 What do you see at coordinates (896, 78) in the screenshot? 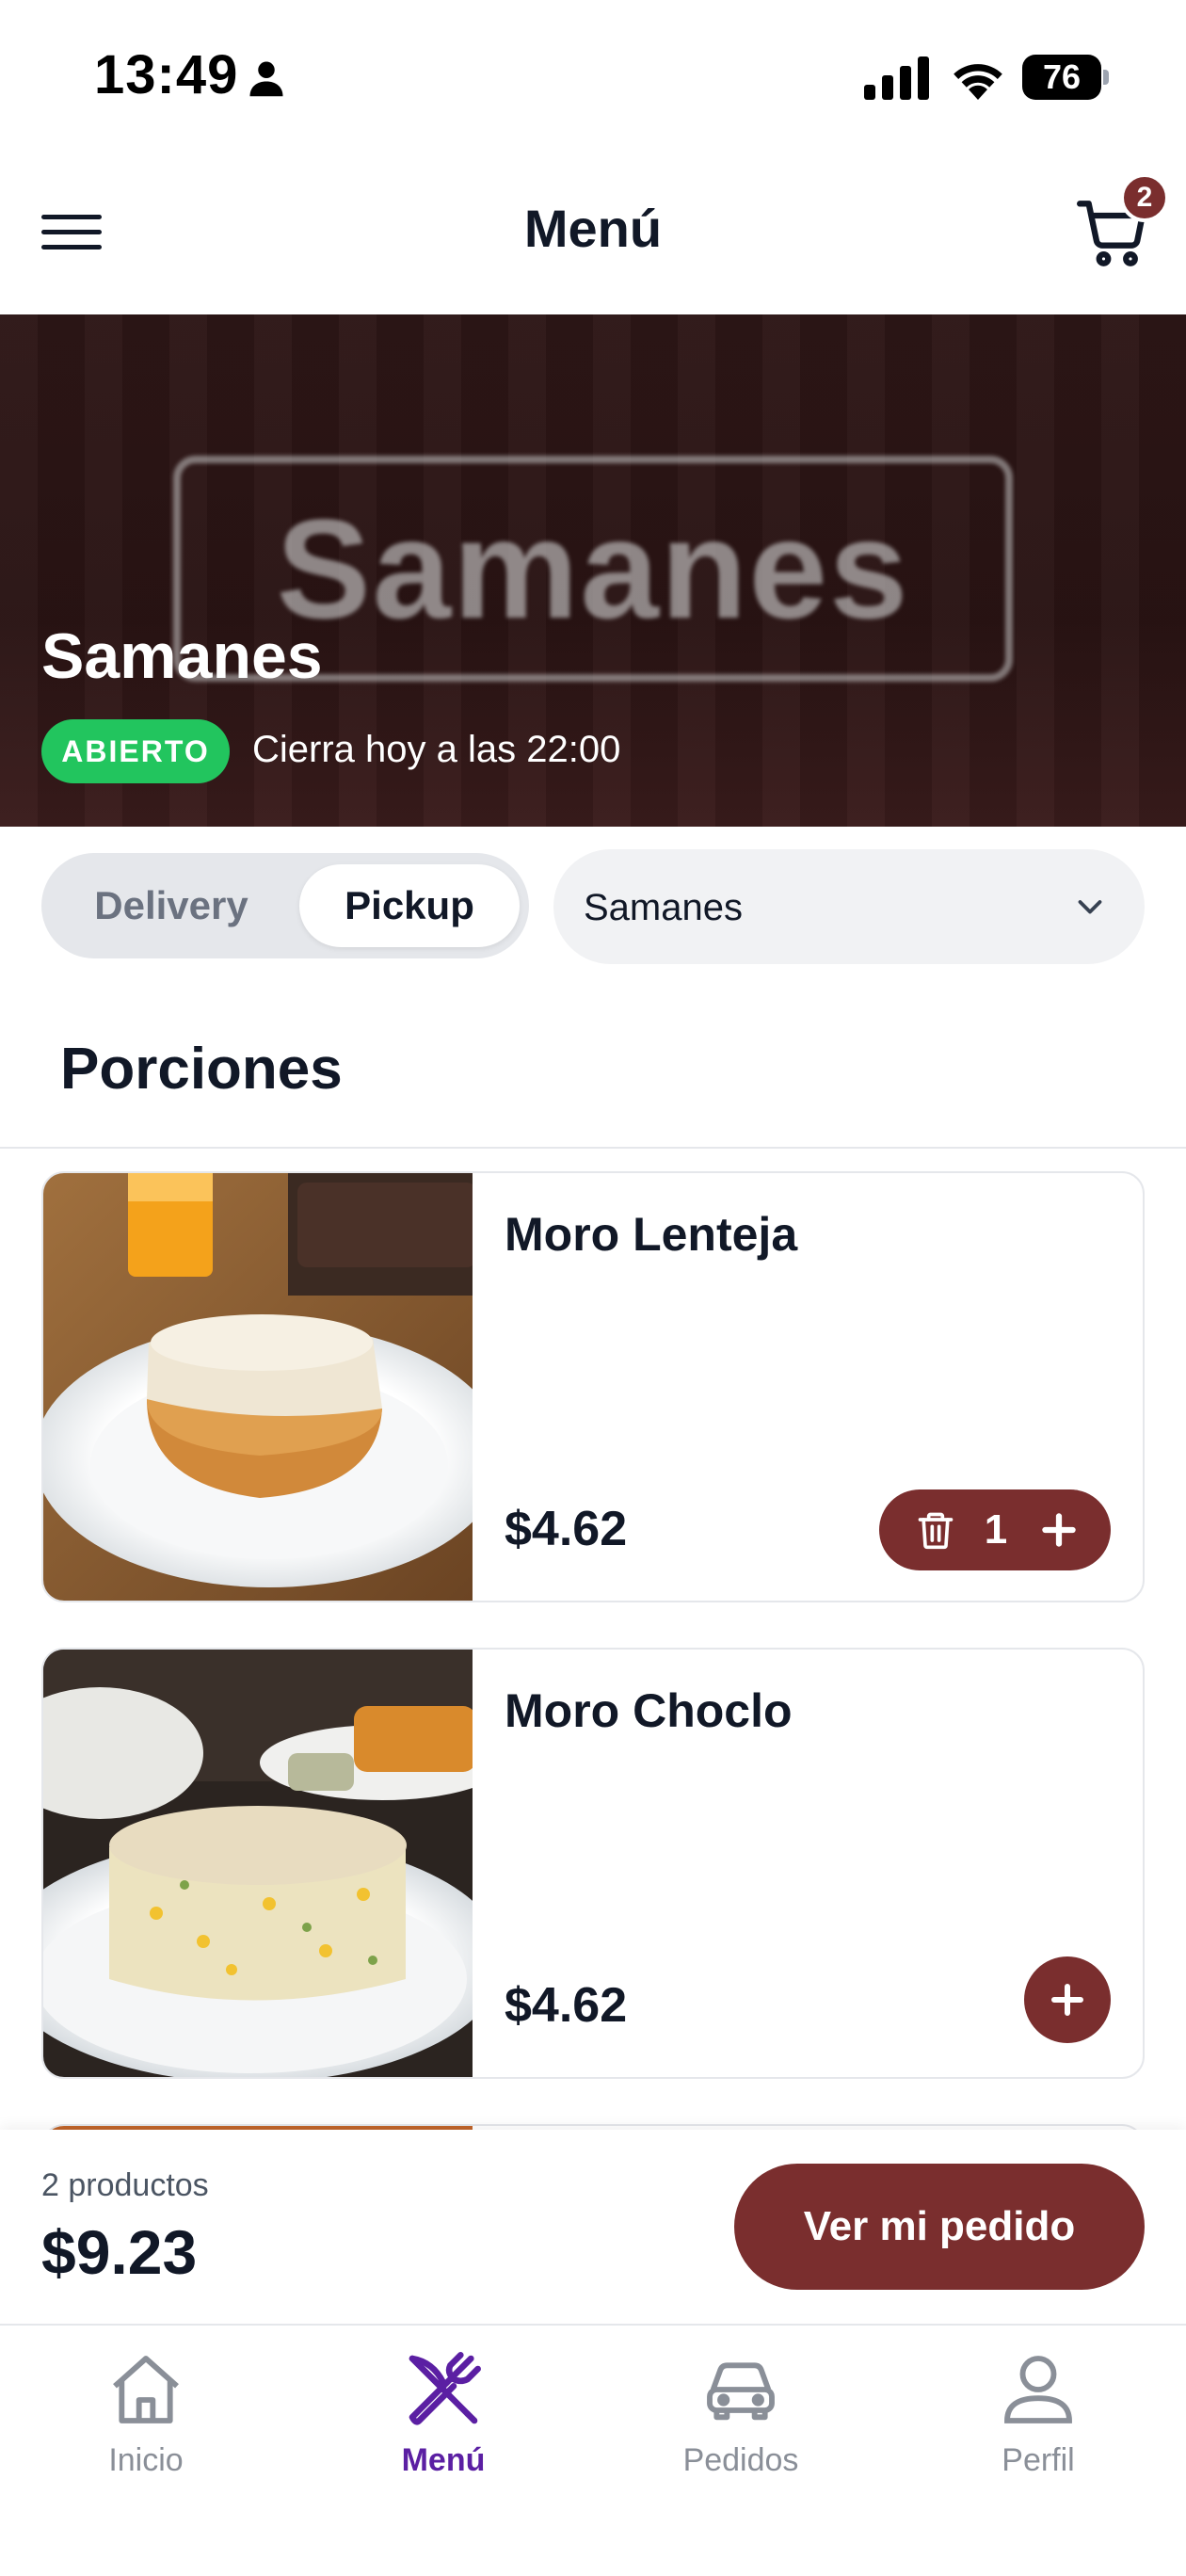
I see `signal-icon` at bounding box center [896, 78].